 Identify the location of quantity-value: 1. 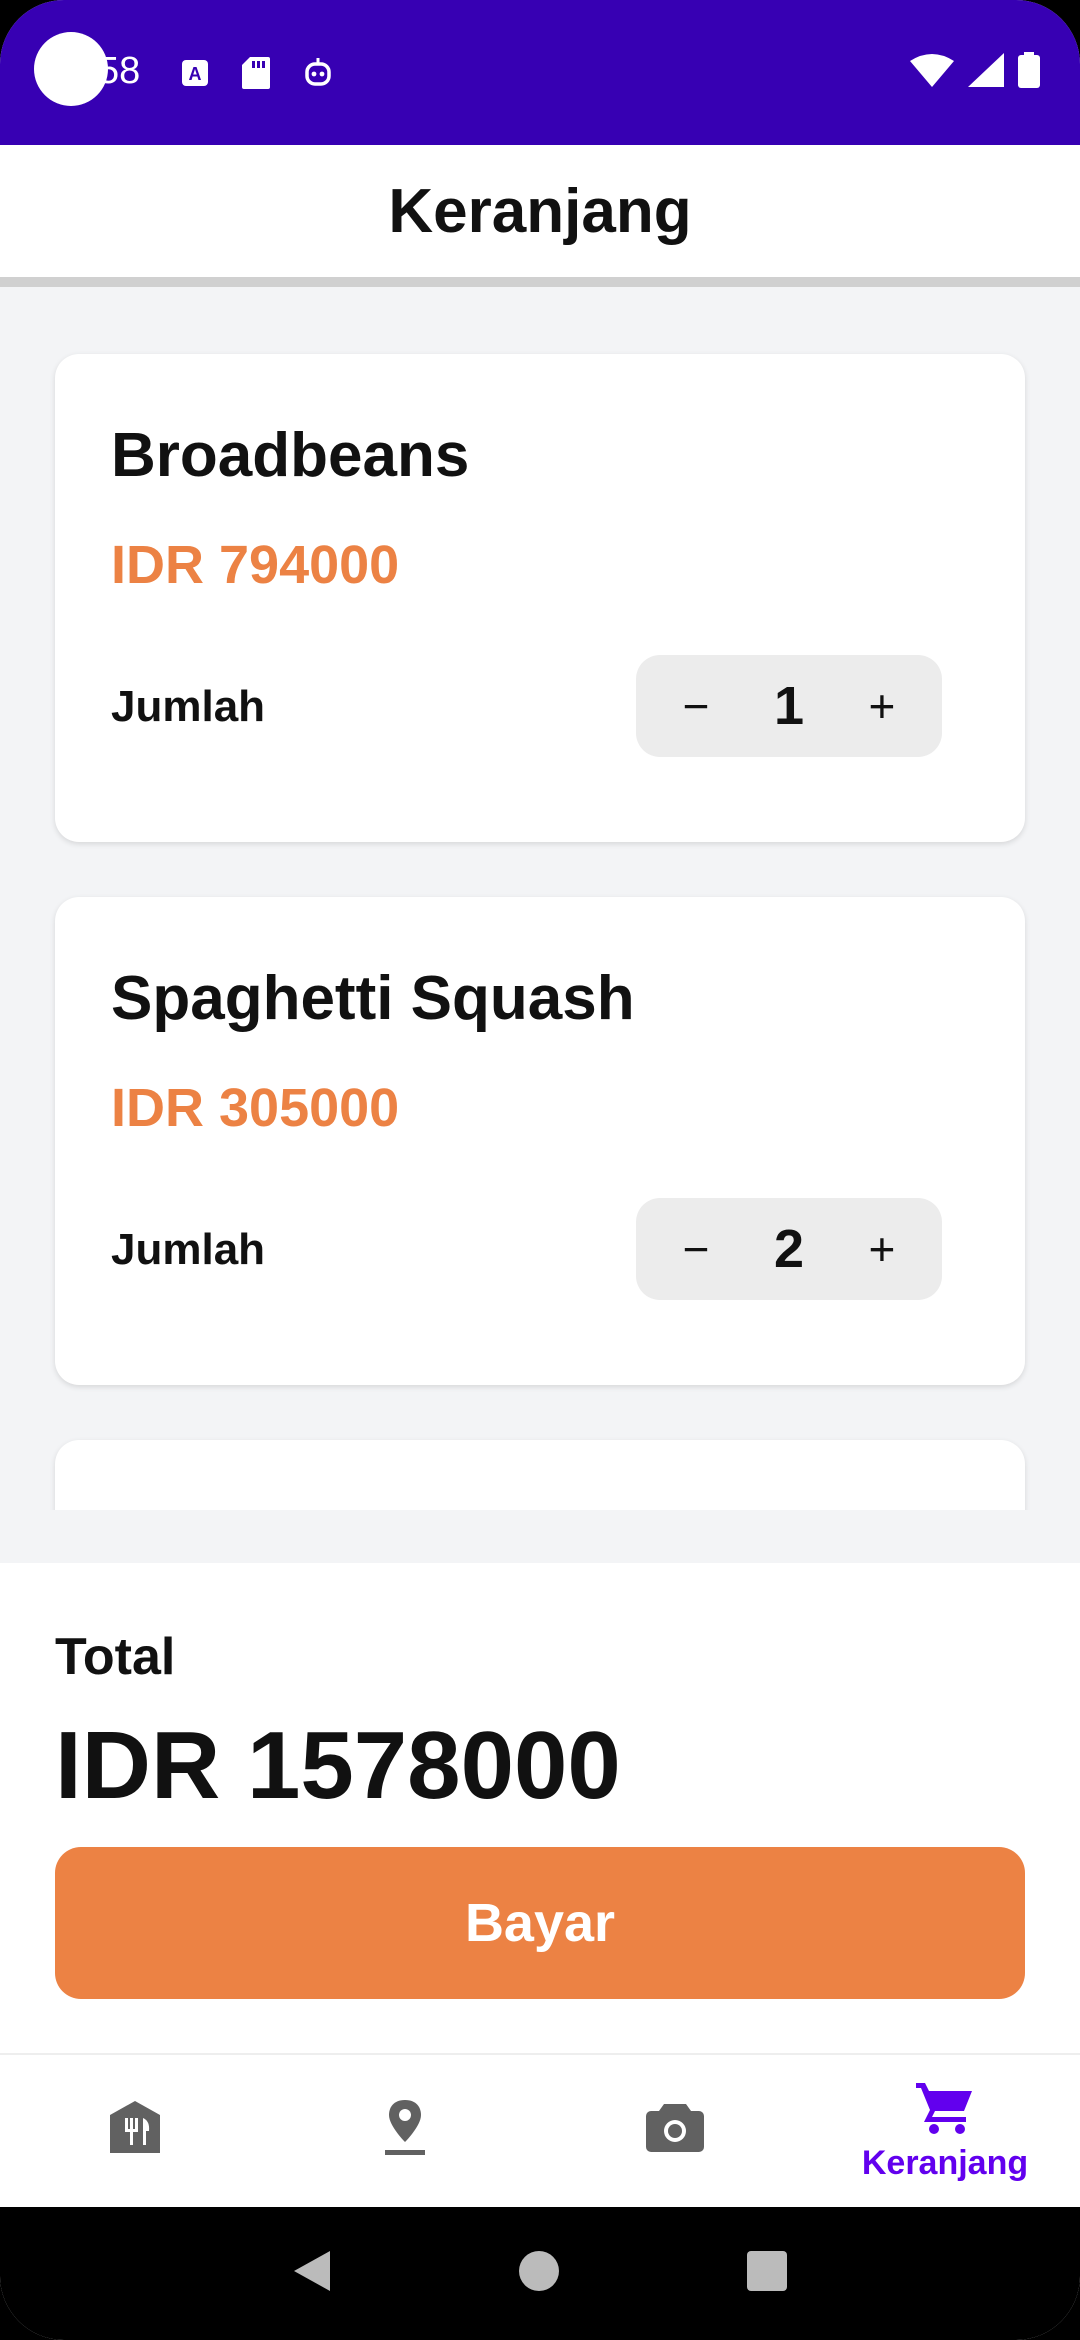
(789, 706).